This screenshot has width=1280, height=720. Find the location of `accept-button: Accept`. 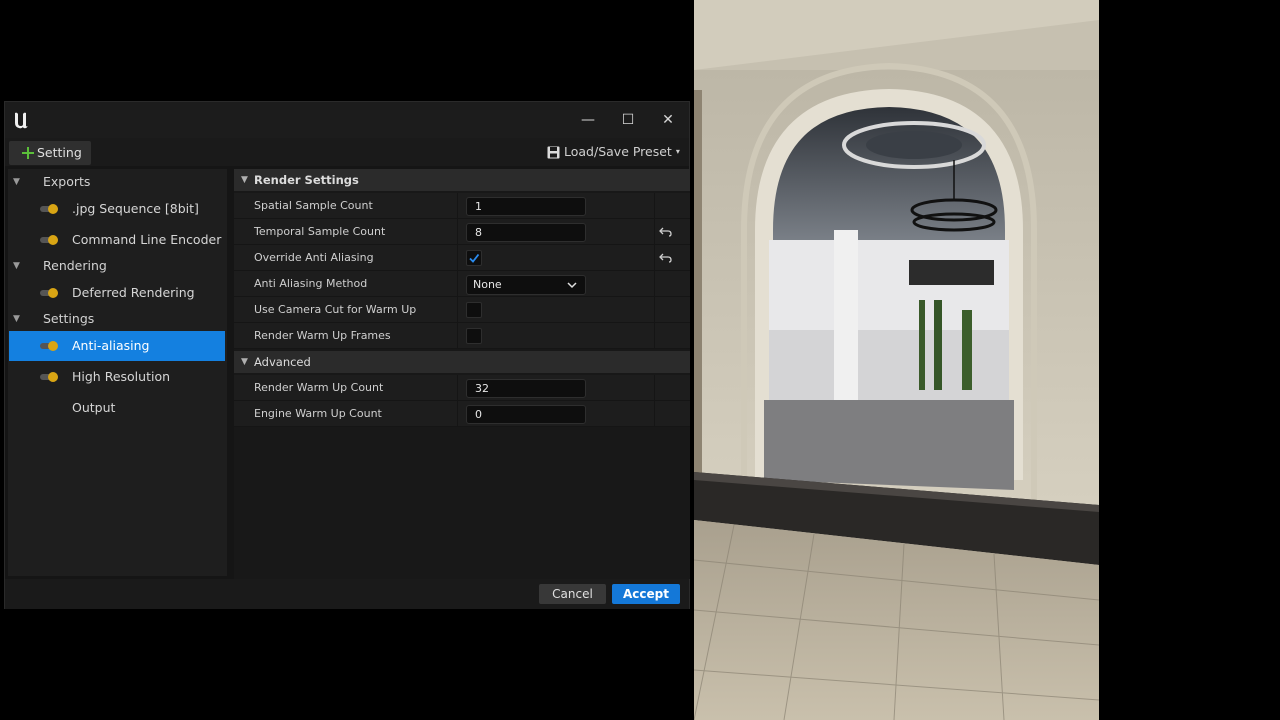

accept-button: Accept is located at coordinates (646, 594).